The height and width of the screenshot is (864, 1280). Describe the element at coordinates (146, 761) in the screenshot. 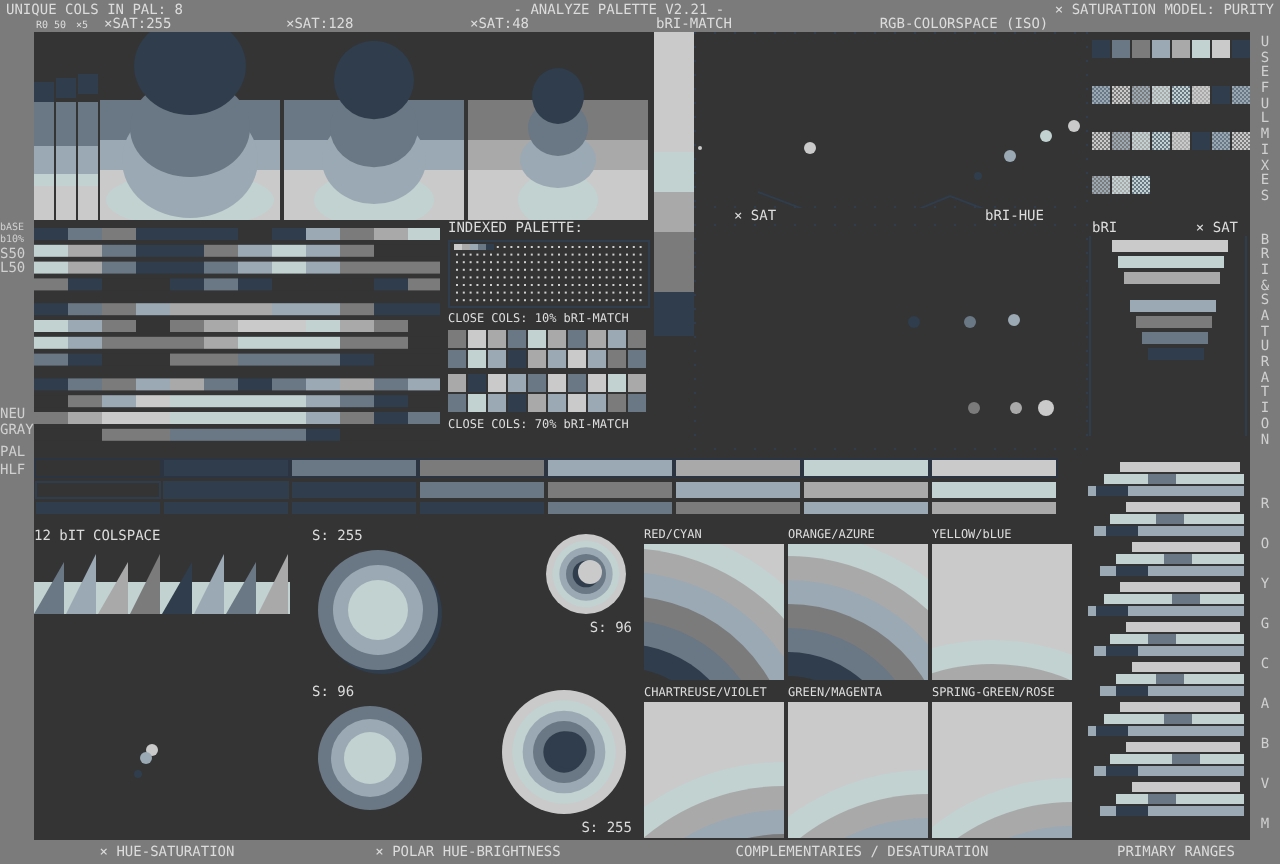

I see `hue-saturation-plot-drawing` at that location.